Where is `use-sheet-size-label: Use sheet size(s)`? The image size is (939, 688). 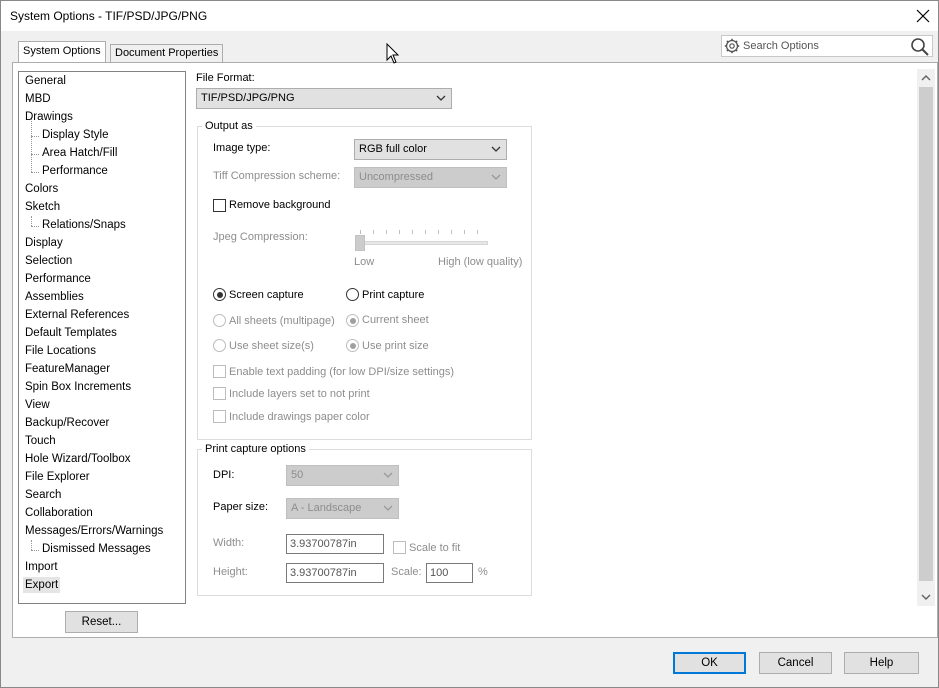 use-sheet-size-label: Use sheet size(s) is located at coordinates (271, 346).